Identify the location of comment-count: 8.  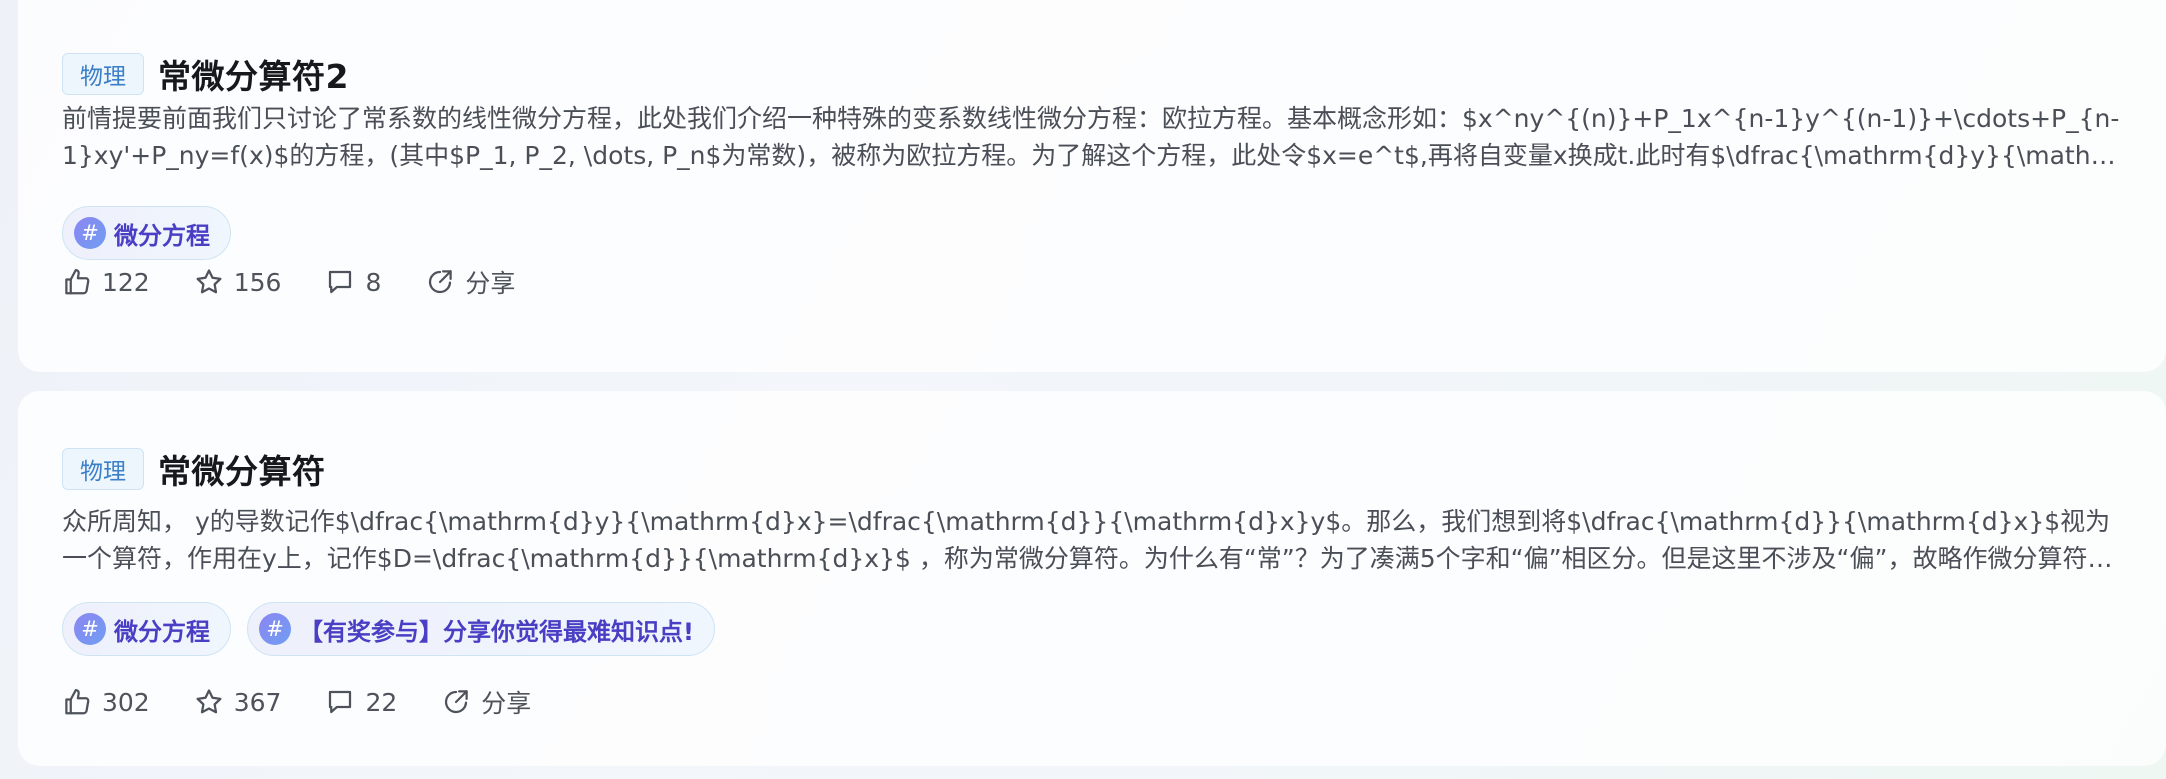
(373, 282).